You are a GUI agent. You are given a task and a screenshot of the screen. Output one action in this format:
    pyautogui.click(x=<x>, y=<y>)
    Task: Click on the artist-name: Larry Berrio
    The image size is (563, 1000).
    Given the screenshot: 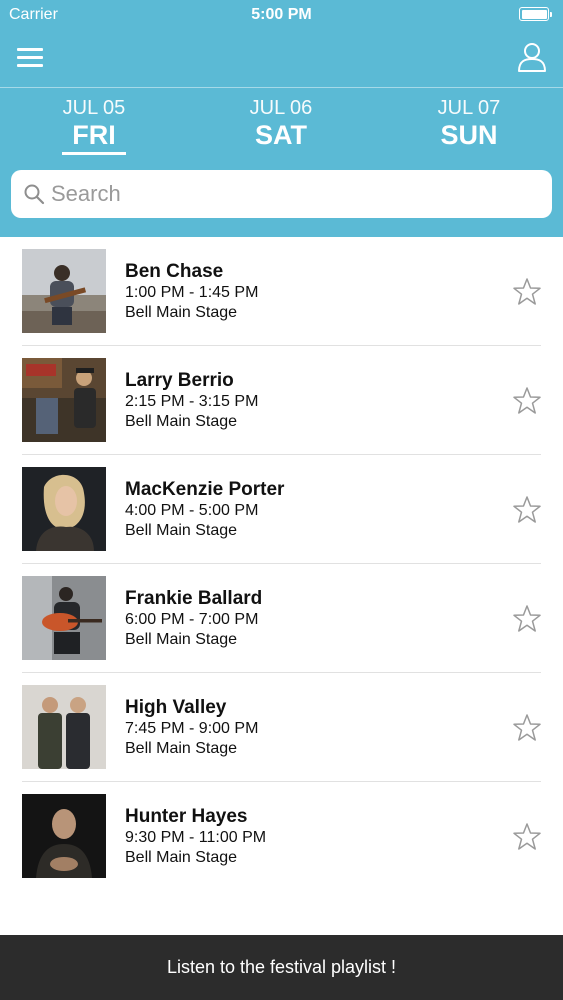 What is the action you would take?
    pyautogui.click(x=179, y=380)
    